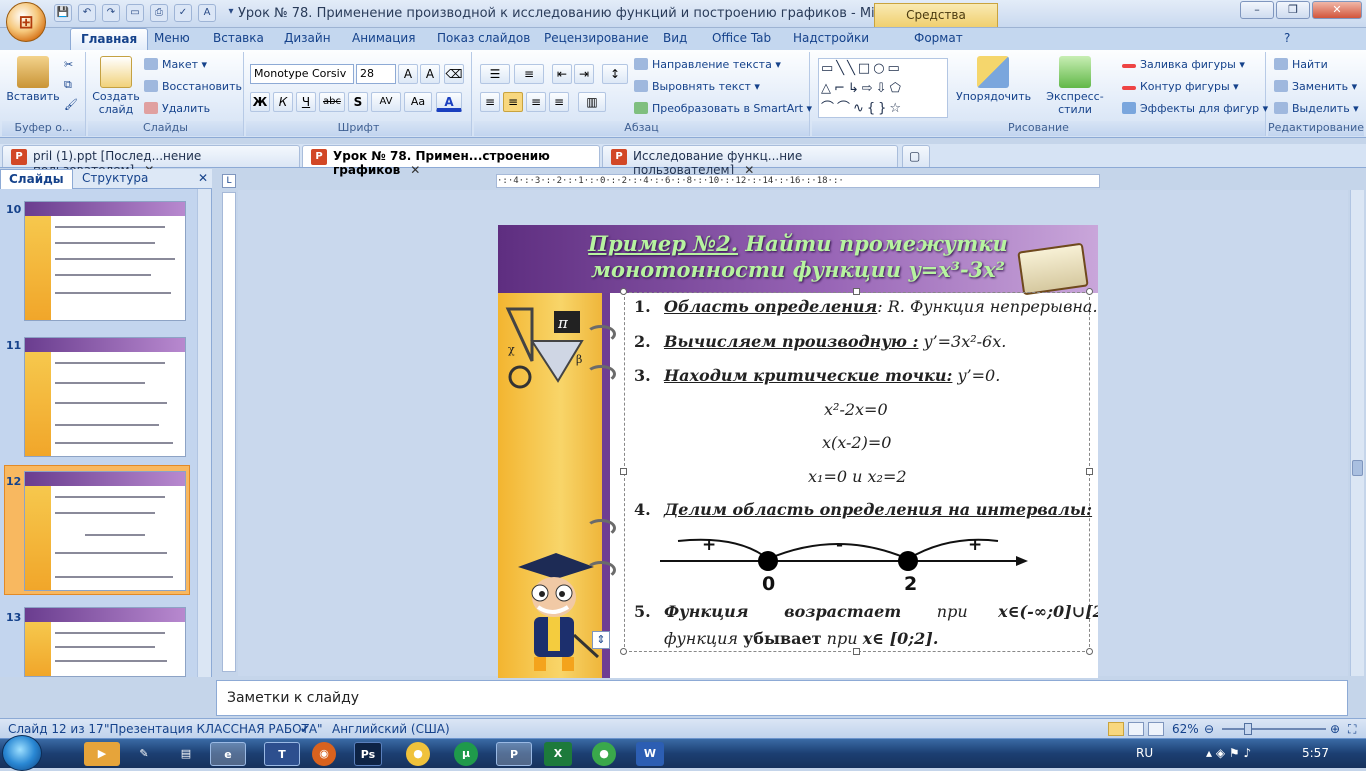 Image resolution: width=1366 pixels, height=771 pixels. Describe the element at coordinates (228, 754) in the screenshot. I see `internet-explorer-icon: e` at that location.